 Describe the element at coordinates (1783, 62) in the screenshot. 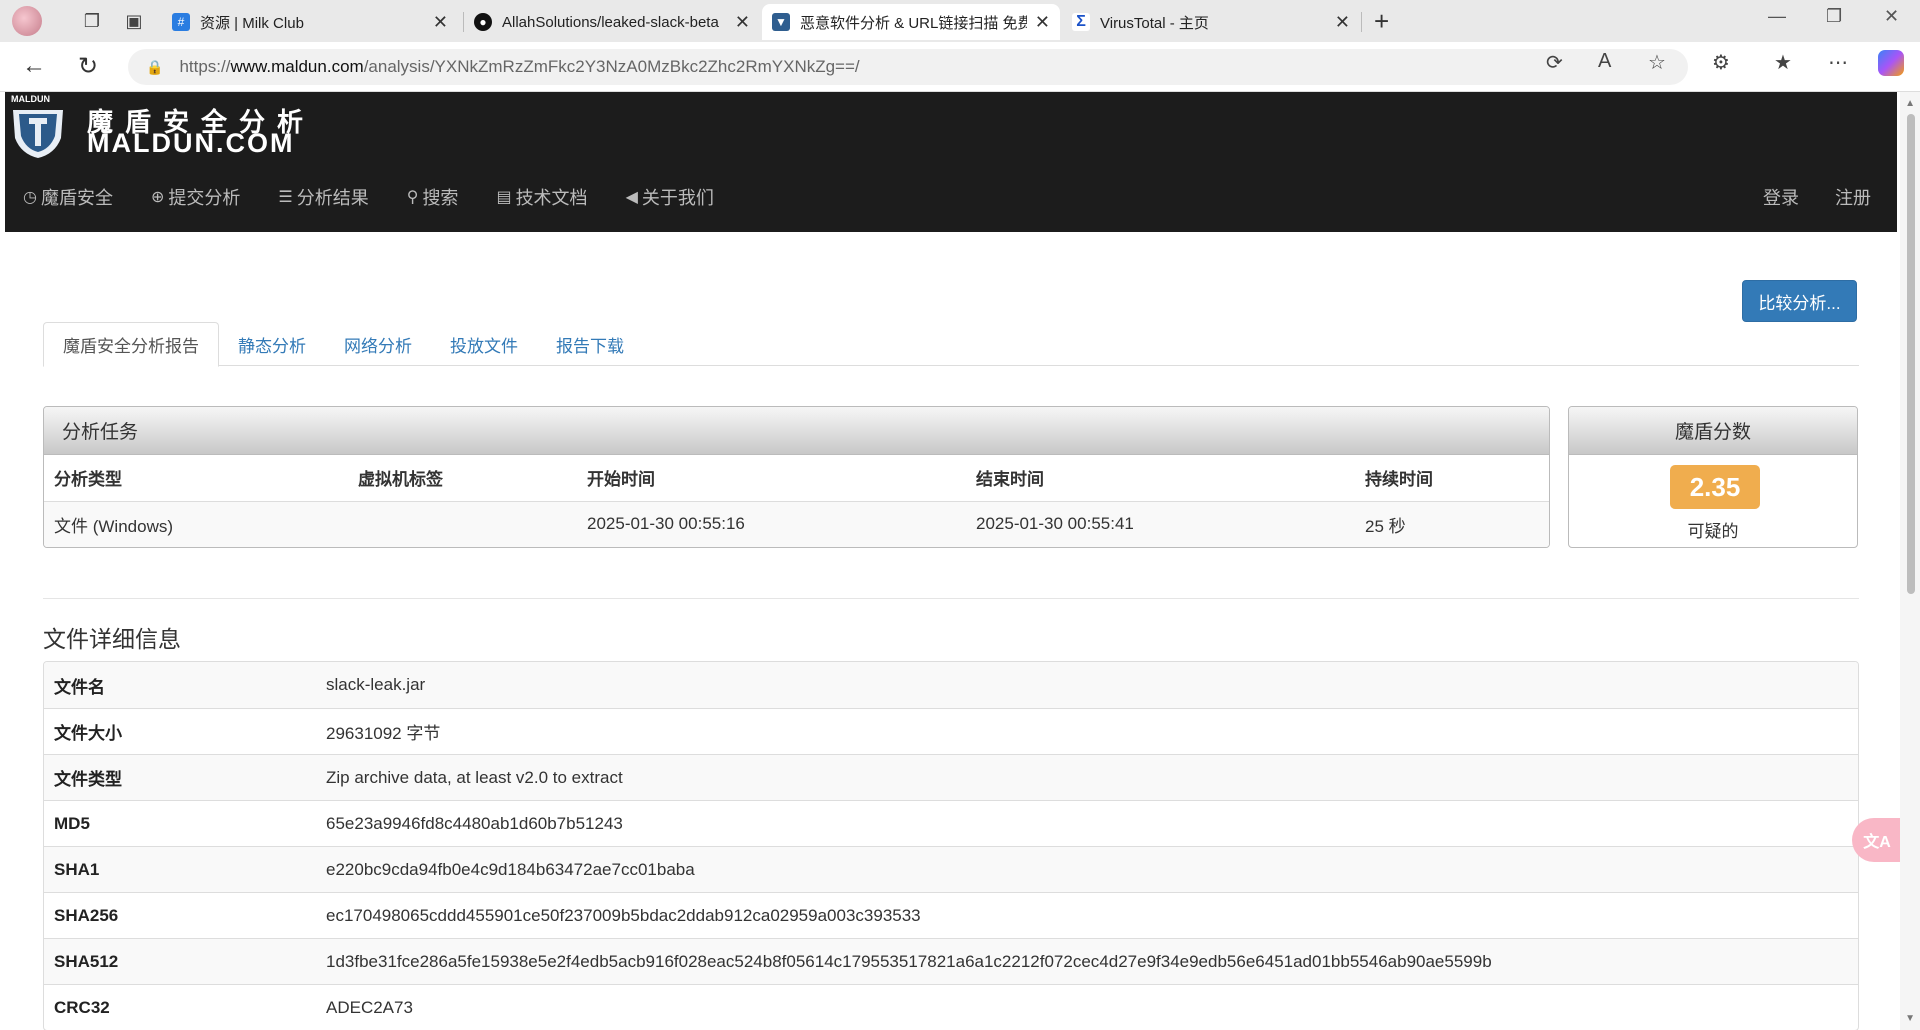

I see `favorites-icon: ★` at that location.